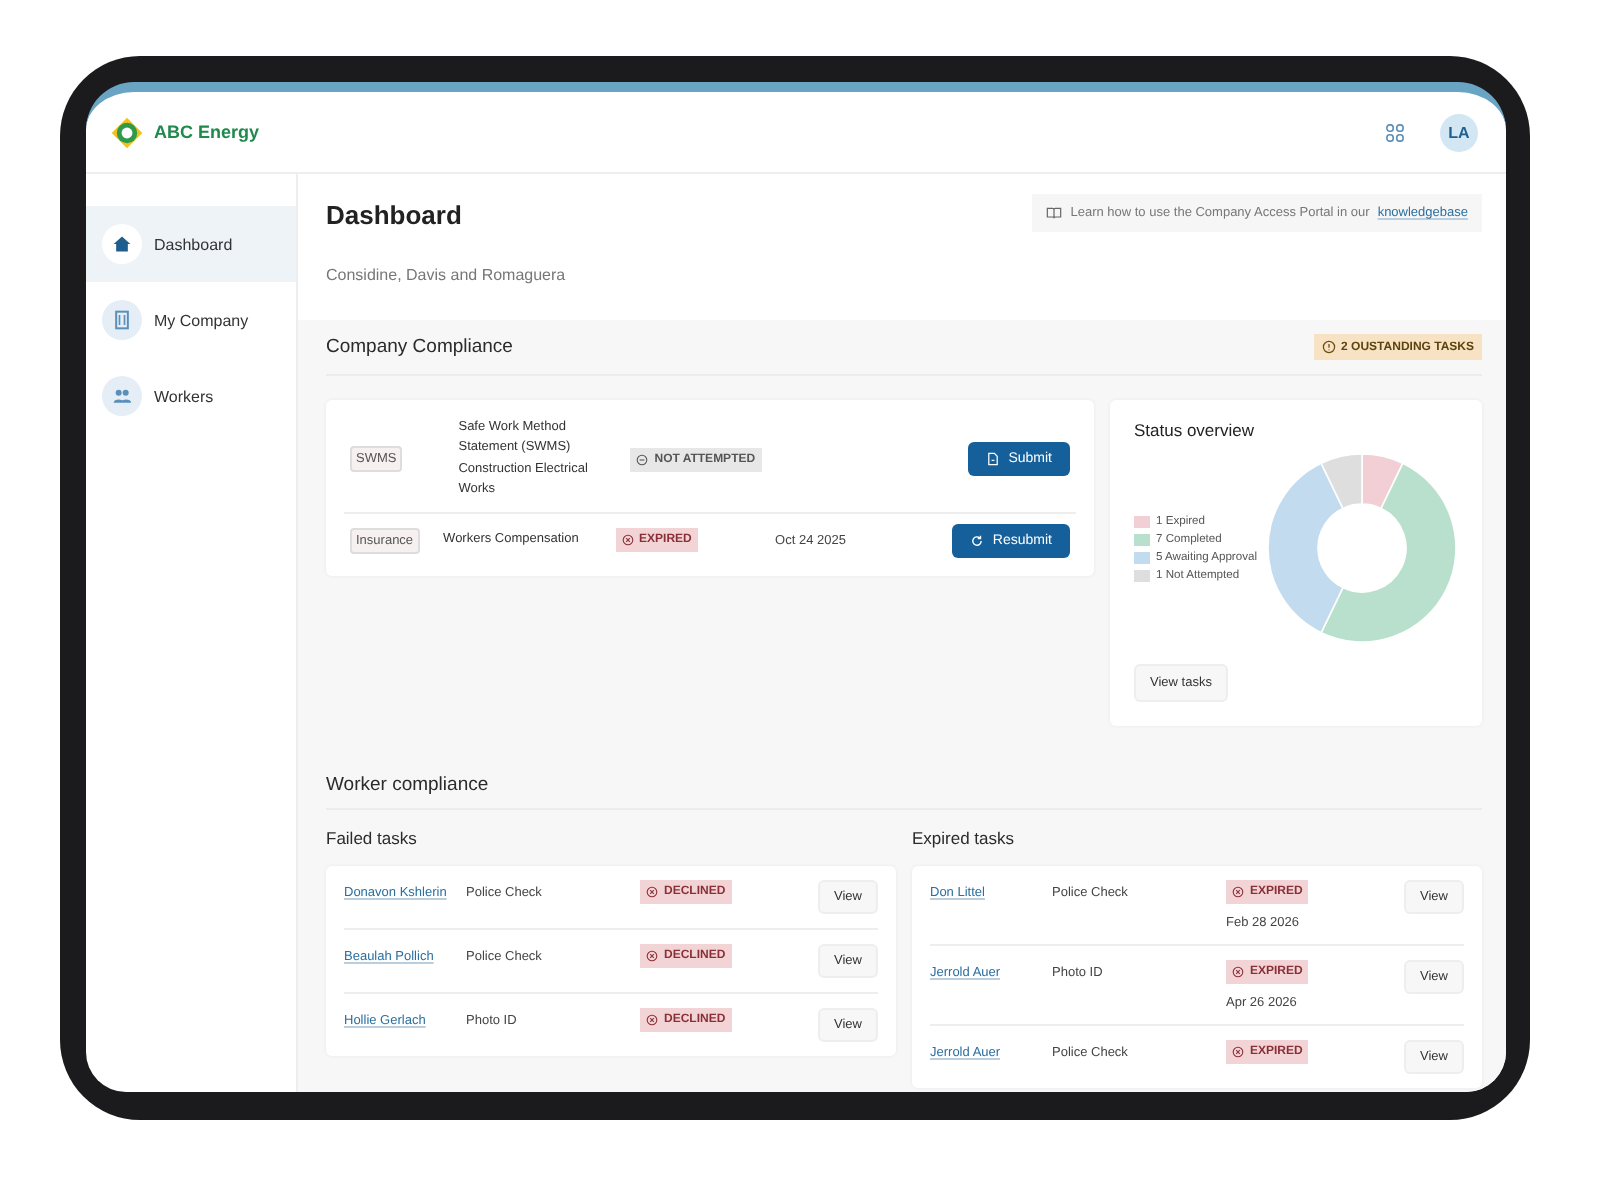 This screenshot has width=1600, height=1182. Describe the element at coordinates (1054, 213) in the screenshot. I see `book-icon` at that location.